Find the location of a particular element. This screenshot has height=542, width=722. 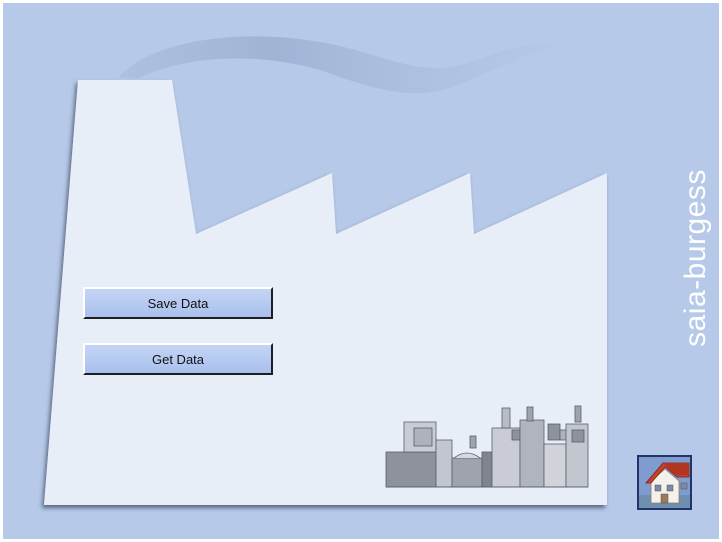

home-button is located at coordinates (664, 482).